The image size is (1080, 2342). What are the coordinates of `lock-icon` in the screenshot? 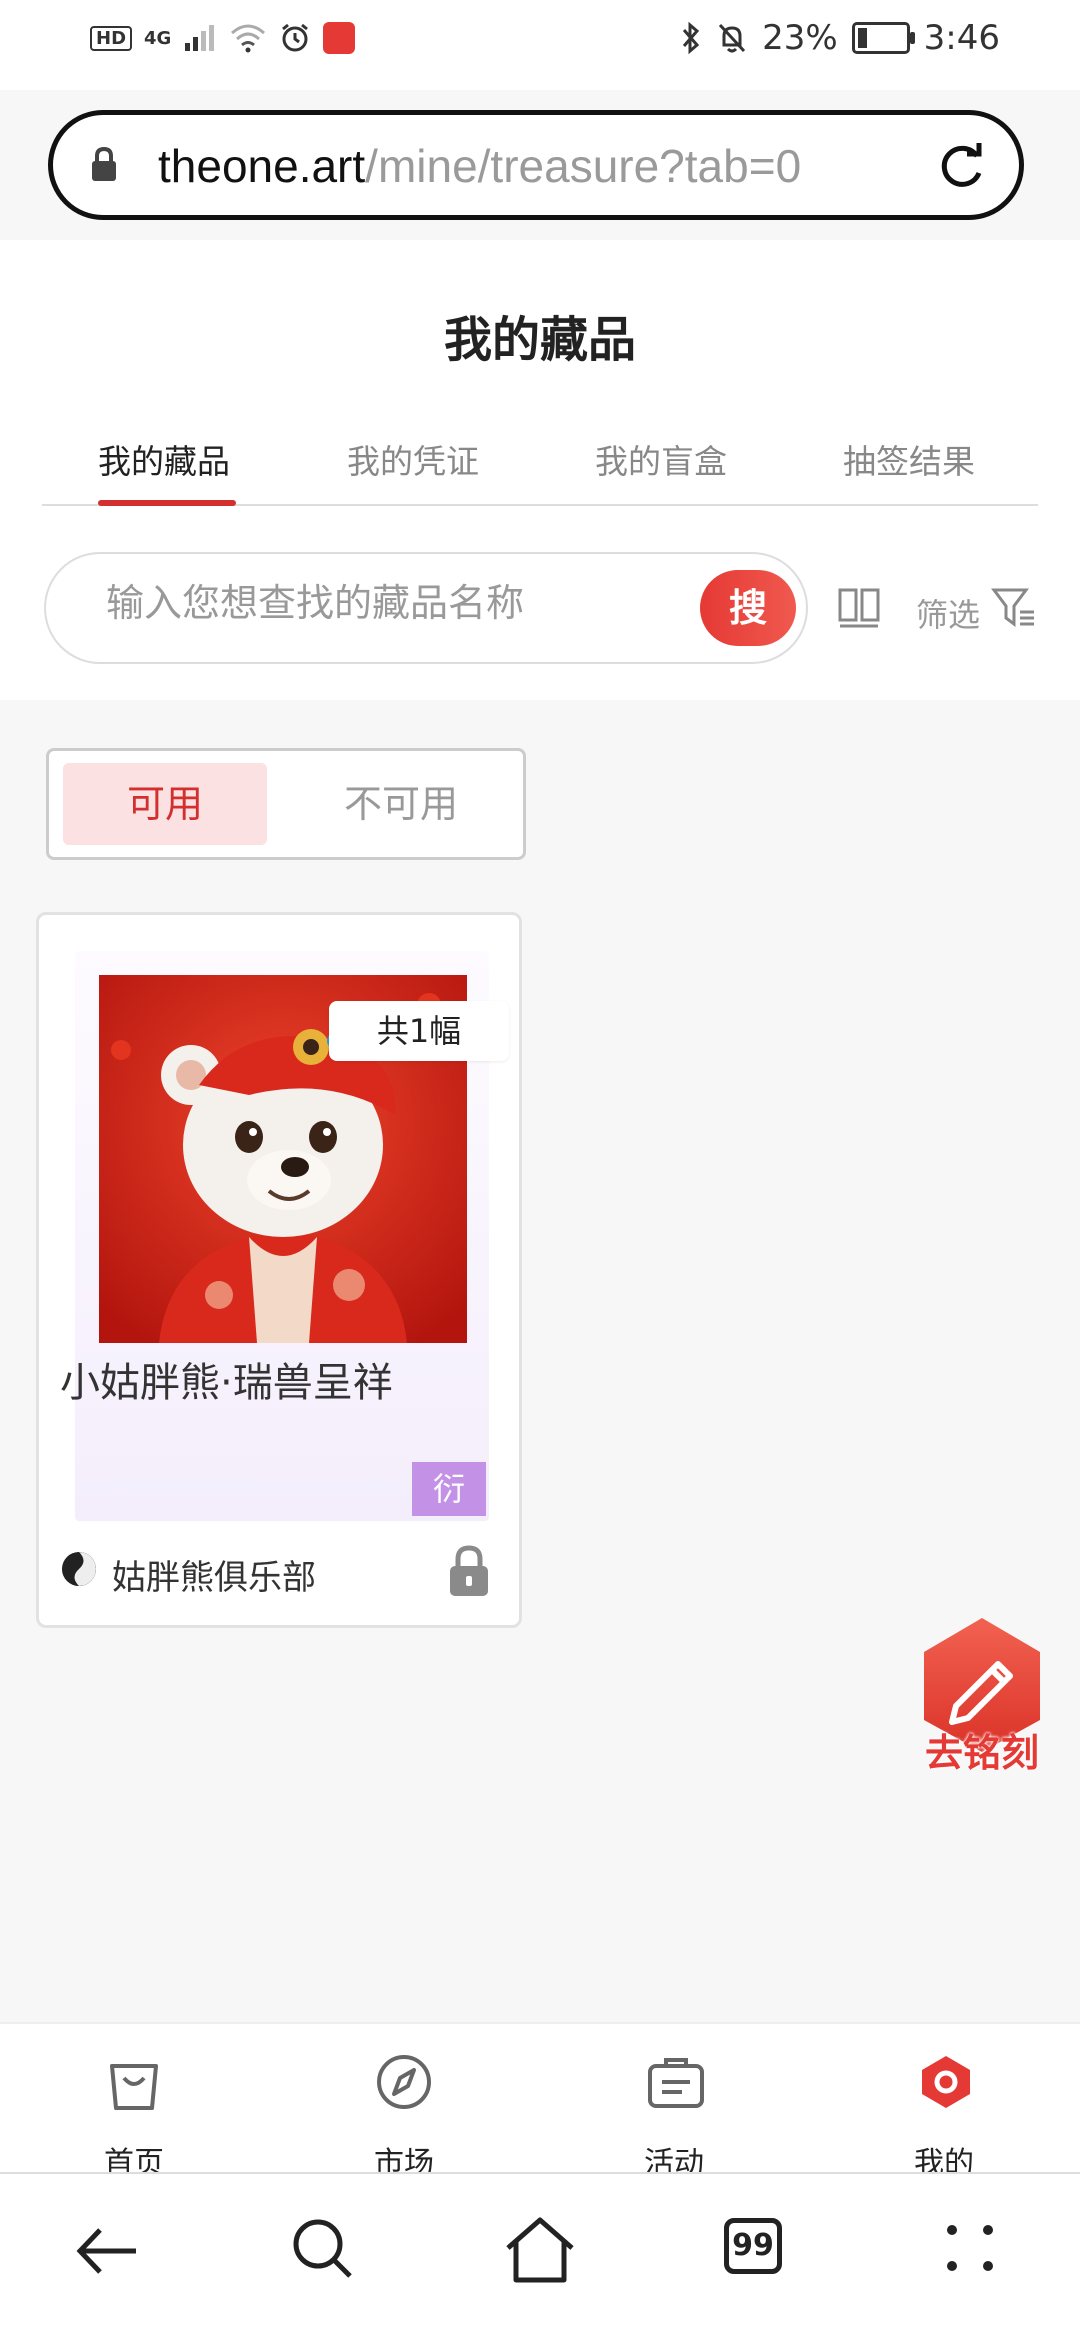 It's located at (469, 1570).